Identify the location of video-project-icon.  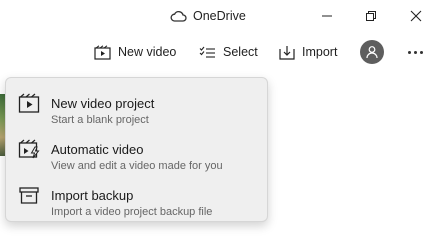
(29, 103).